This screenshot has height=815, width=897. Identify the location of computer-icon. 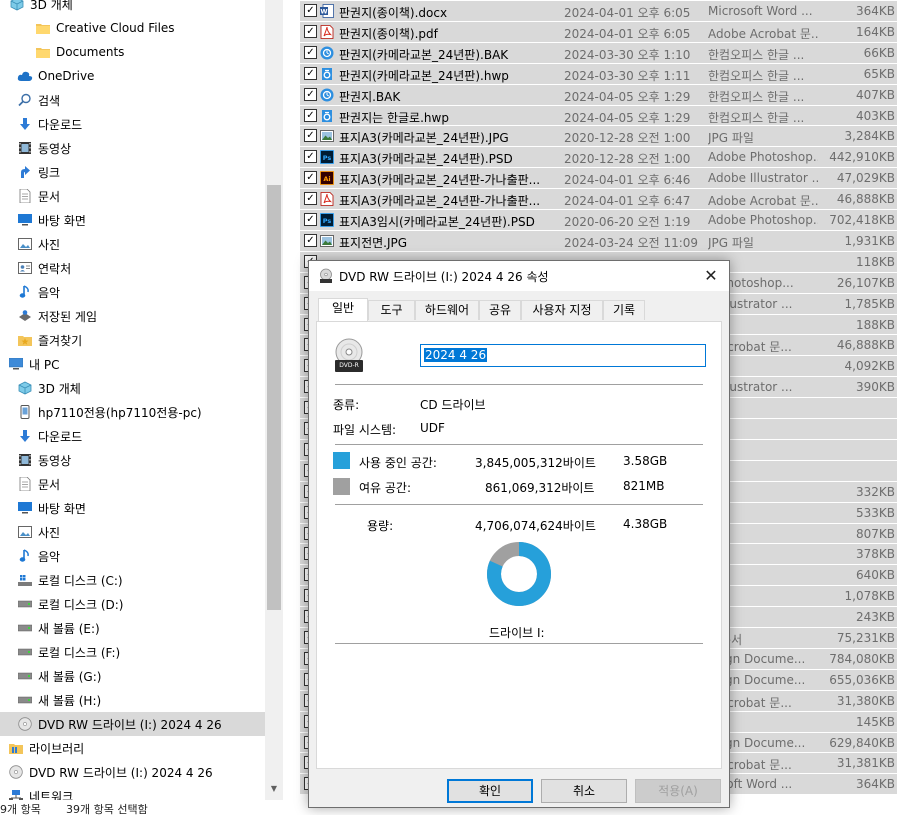
(16, 364).